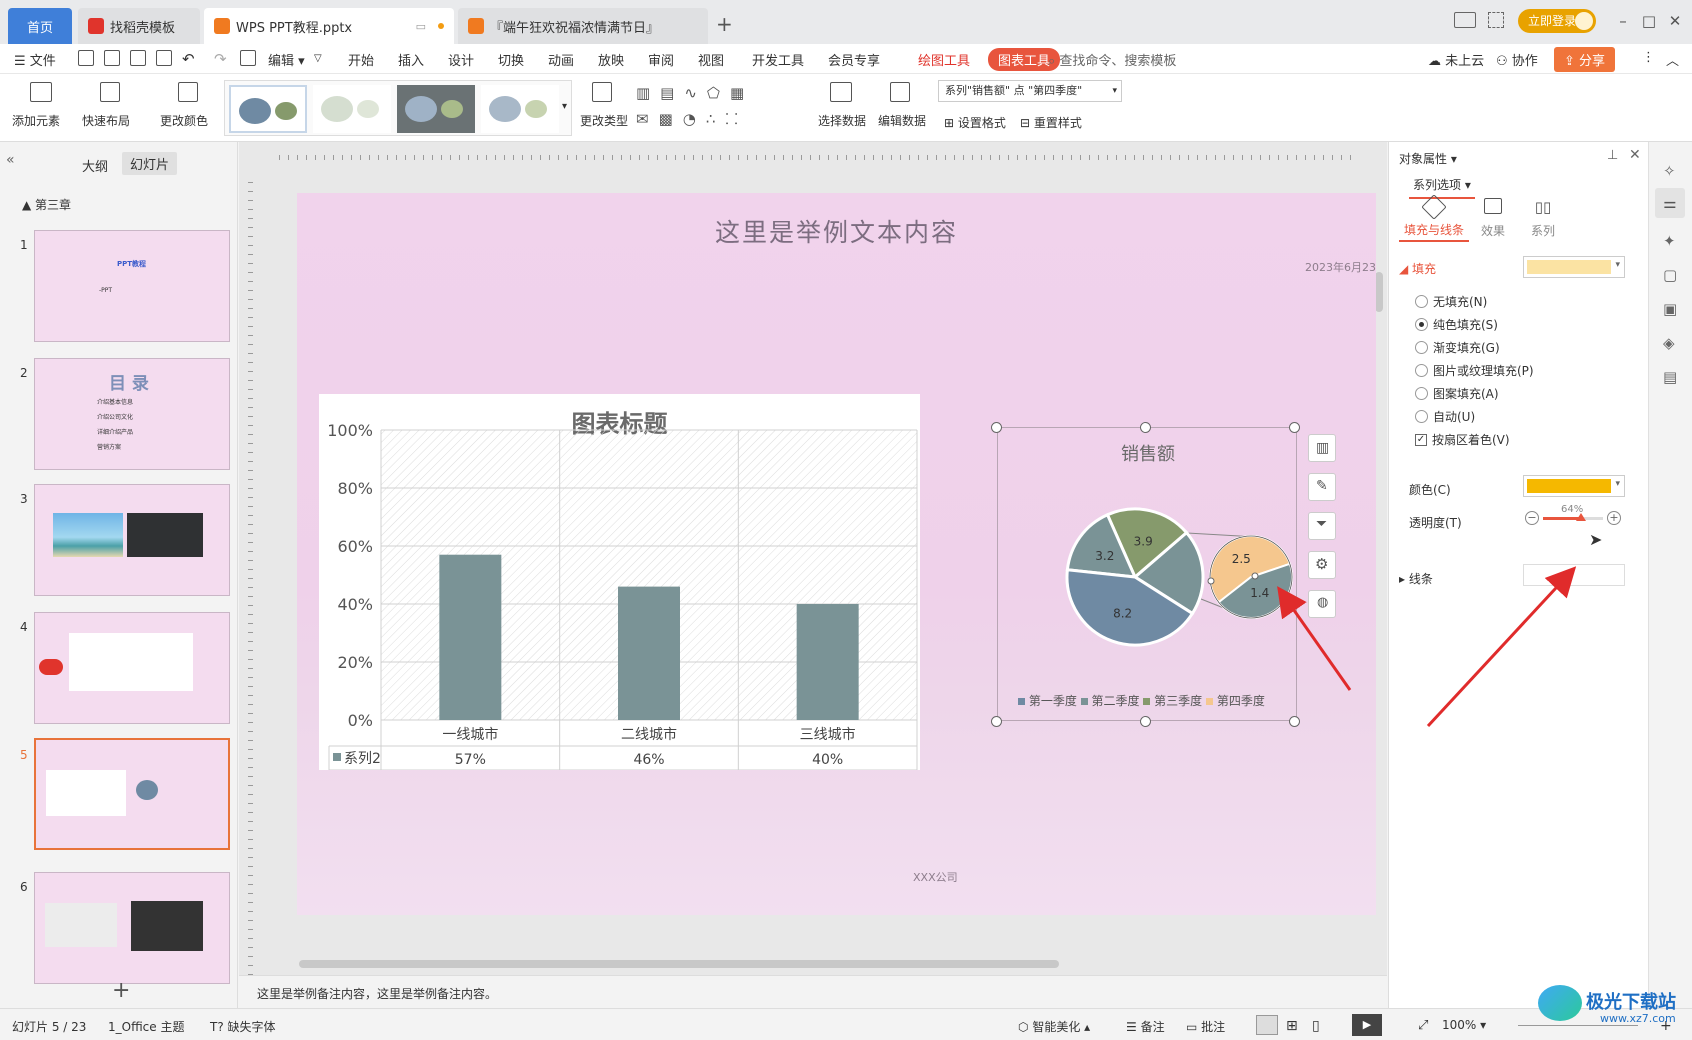  I want to click on add-element-button: 添加元素, so click(36, 120).